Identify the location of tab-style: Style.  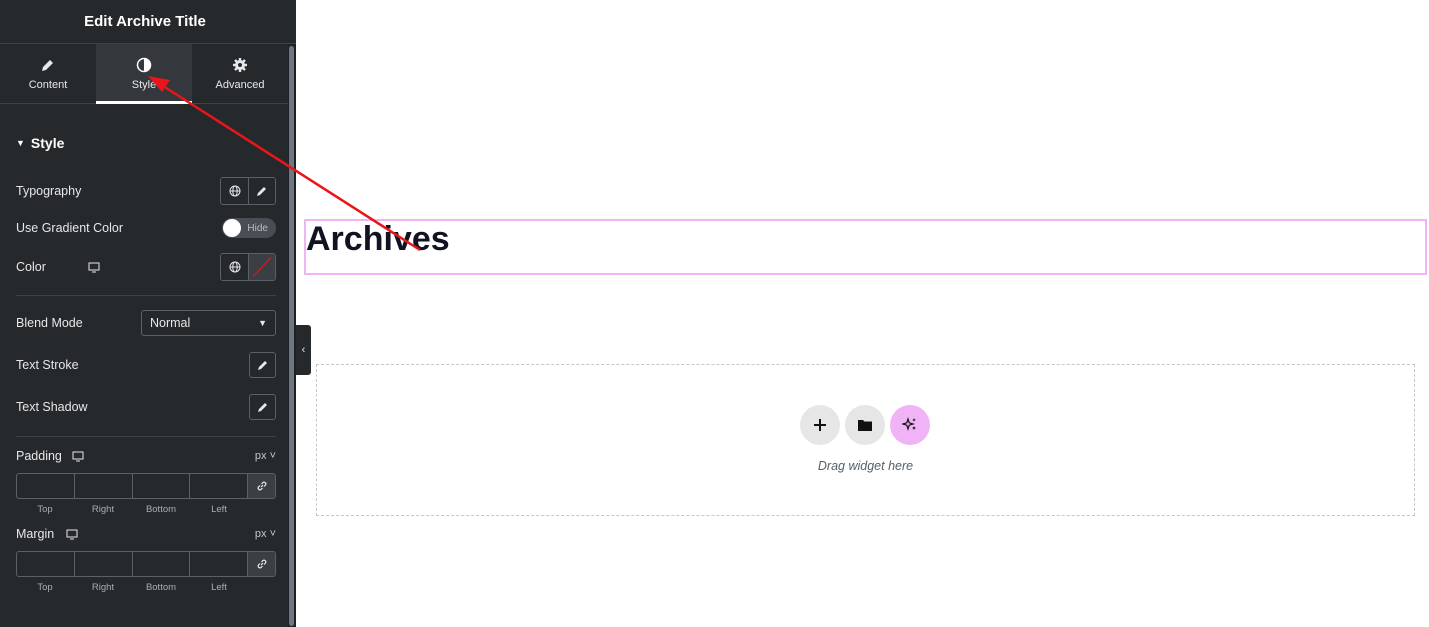
(144, 74).